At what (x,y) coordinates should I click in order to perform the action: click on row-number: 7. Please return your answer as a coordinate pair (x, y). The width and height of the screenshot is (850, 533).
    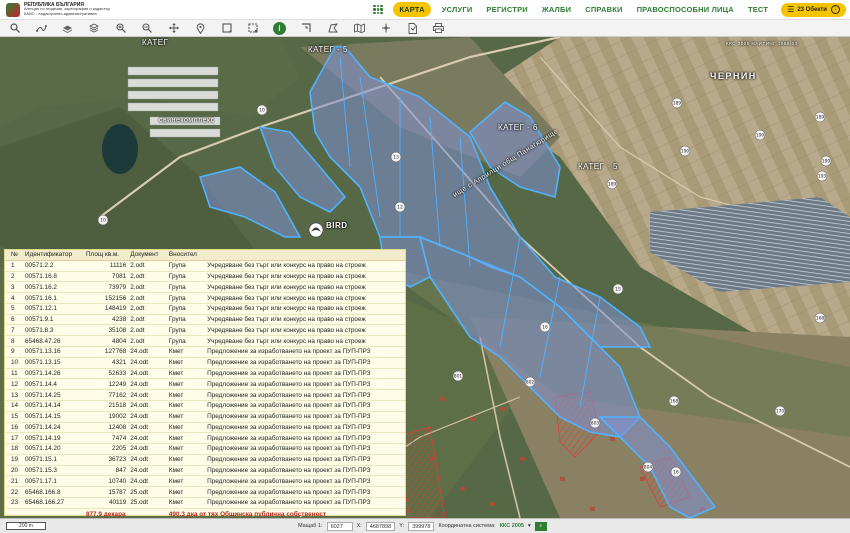
    Looking at the image, I should click on (14, 330).